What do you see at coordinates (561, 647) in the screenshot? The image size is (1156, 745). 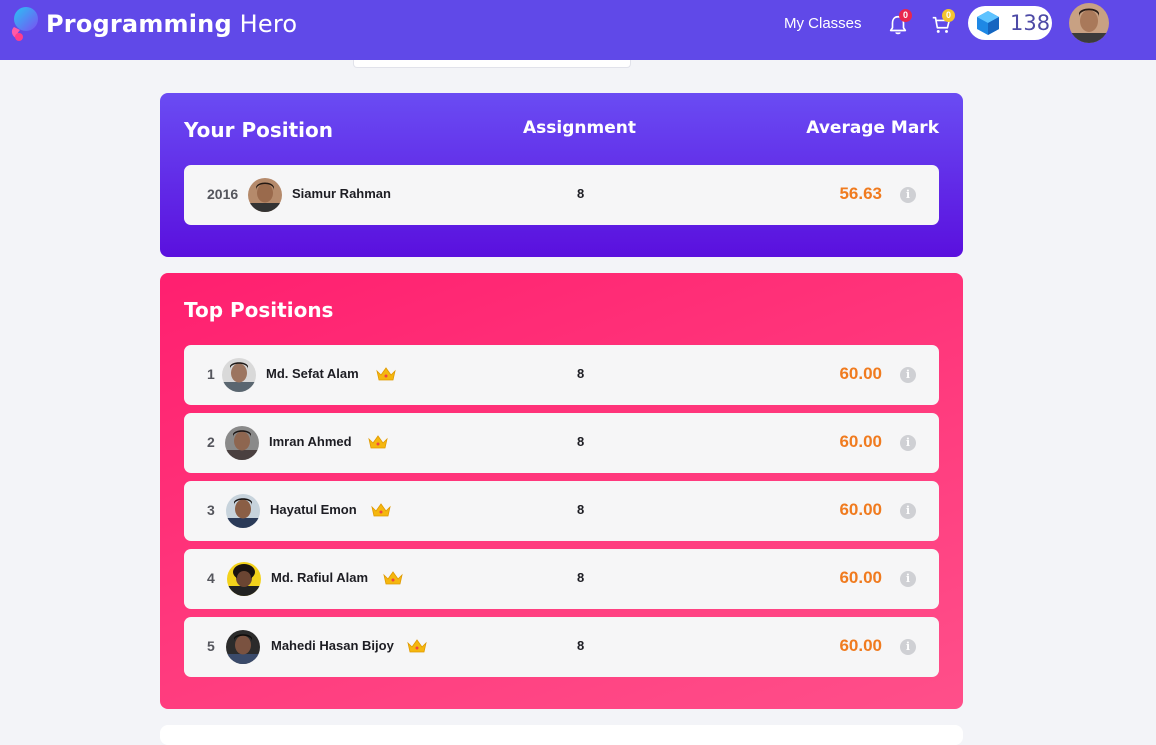 I see `leaderboard-row: 5 Mahedi Hasan Bijoy 8 60.00 i` at bounding box center [561, 647].